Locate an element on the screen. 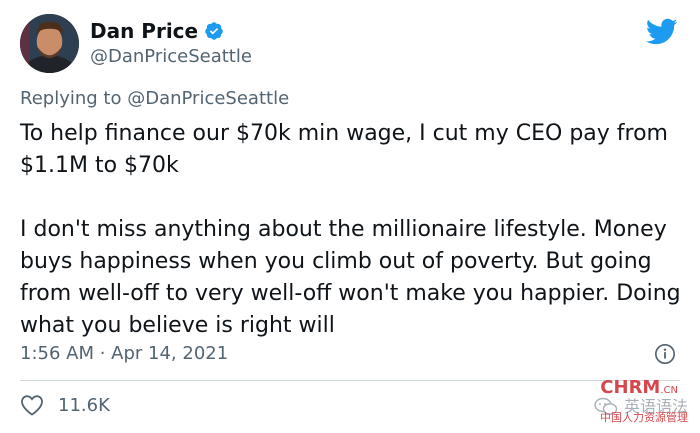  replying-to-handle: @DanPriceSeattle is located at coordinates (208, 98).